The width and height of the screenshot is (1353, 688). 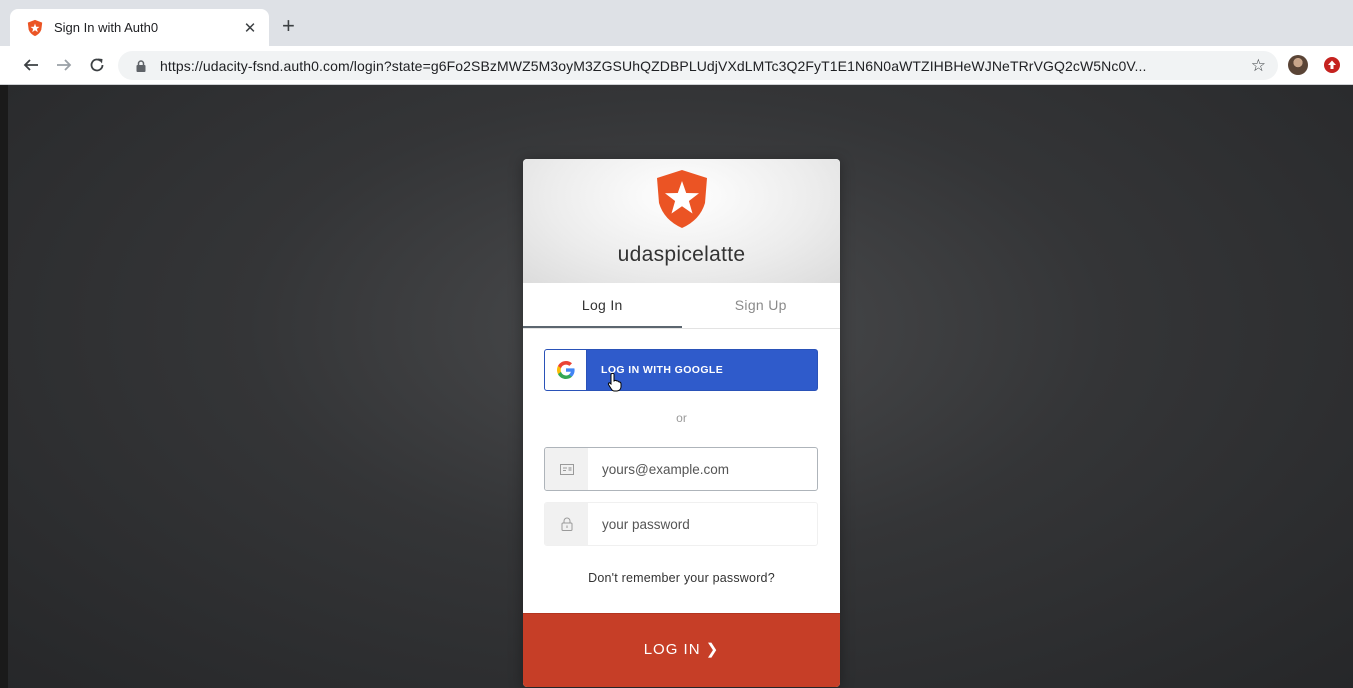 What do you see at coordinates (1332, 65) in the screenshot?
I see `extension-icon` at bounding box center [1332, 65].